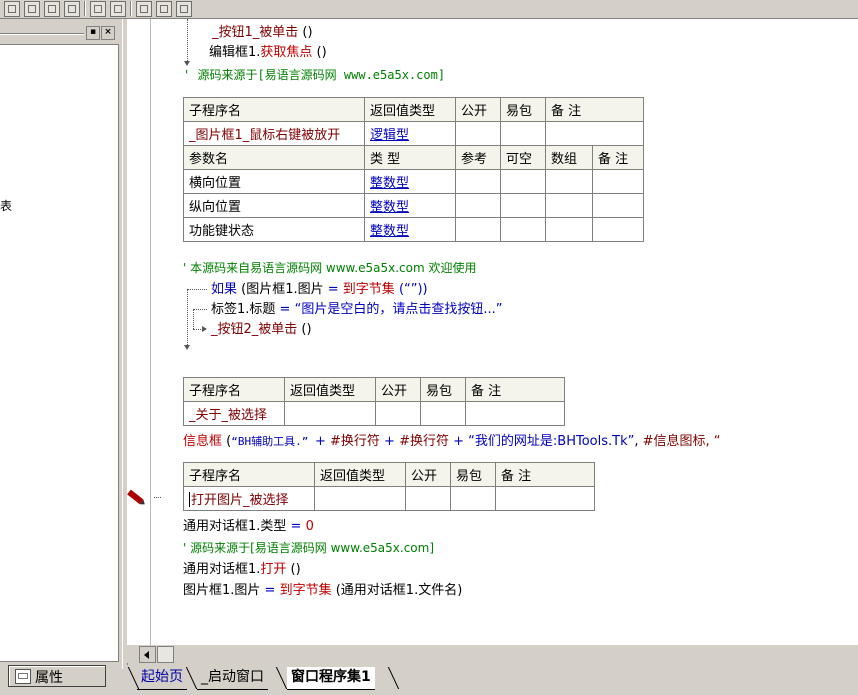 The image size is (858, 695). I want to click on restore-button: ▪, so click(93, 33).